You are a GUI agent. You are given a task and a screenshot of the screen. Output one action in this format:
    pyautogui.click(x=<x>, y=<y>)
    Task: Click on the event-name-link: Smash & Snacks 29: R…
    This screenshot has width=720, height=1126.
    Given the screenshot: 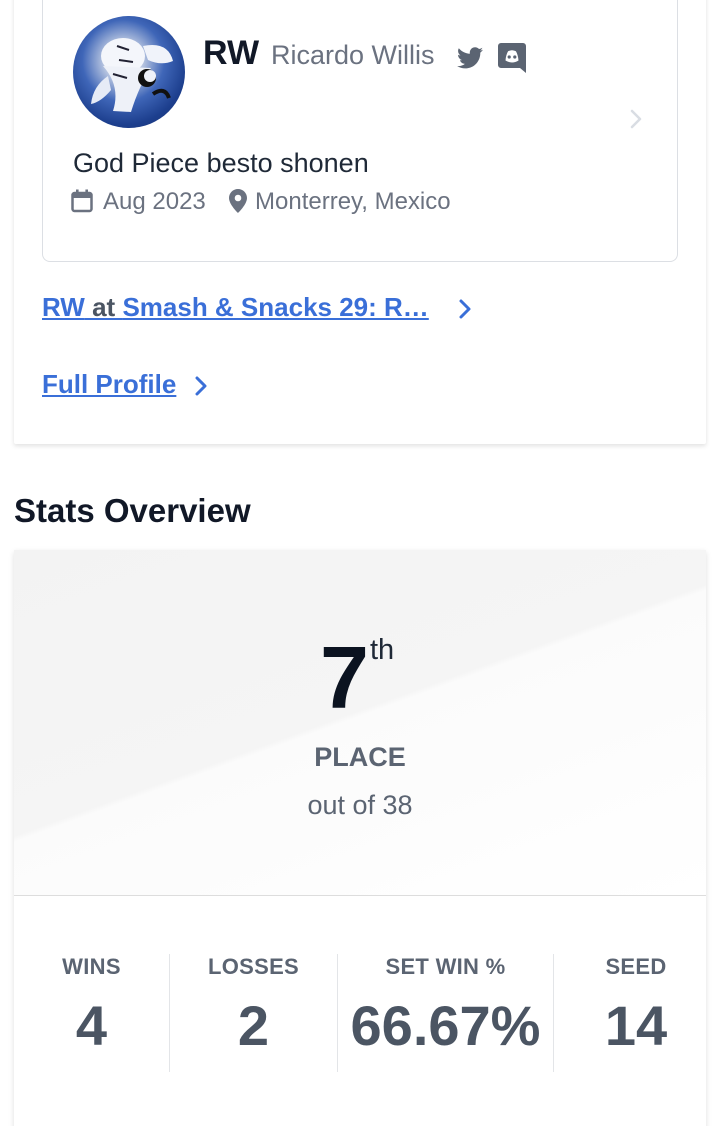 What is the action you would take?
    pyautogui.click(x=275, y=307)
    